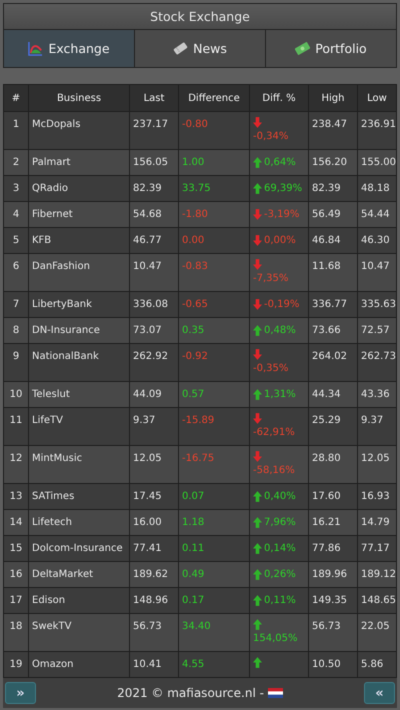 This screenshot has height=710, width=400. I want to click on table-cell: 16, so click(16, 575).